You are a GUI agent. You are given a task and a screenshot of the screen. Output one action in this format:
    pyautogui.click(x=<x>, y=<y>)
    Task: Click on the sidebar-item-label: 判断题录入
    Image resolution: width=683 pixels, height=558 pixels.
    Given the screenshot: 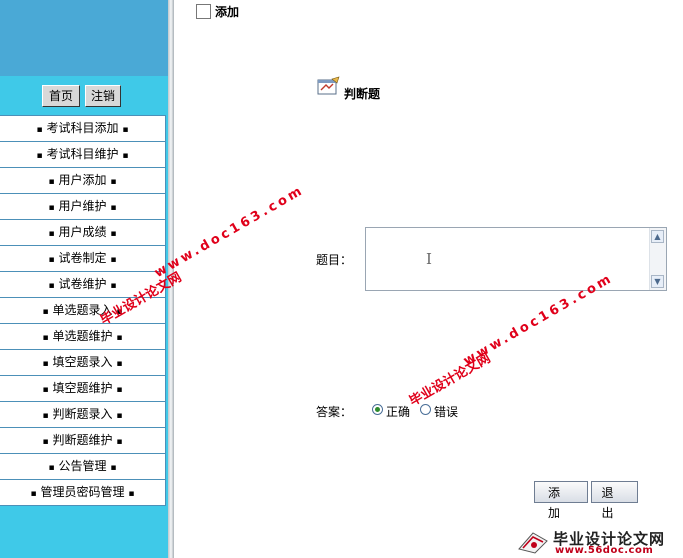 What is the action you would take?
    pyautogui.click(x=82, y=414)
    